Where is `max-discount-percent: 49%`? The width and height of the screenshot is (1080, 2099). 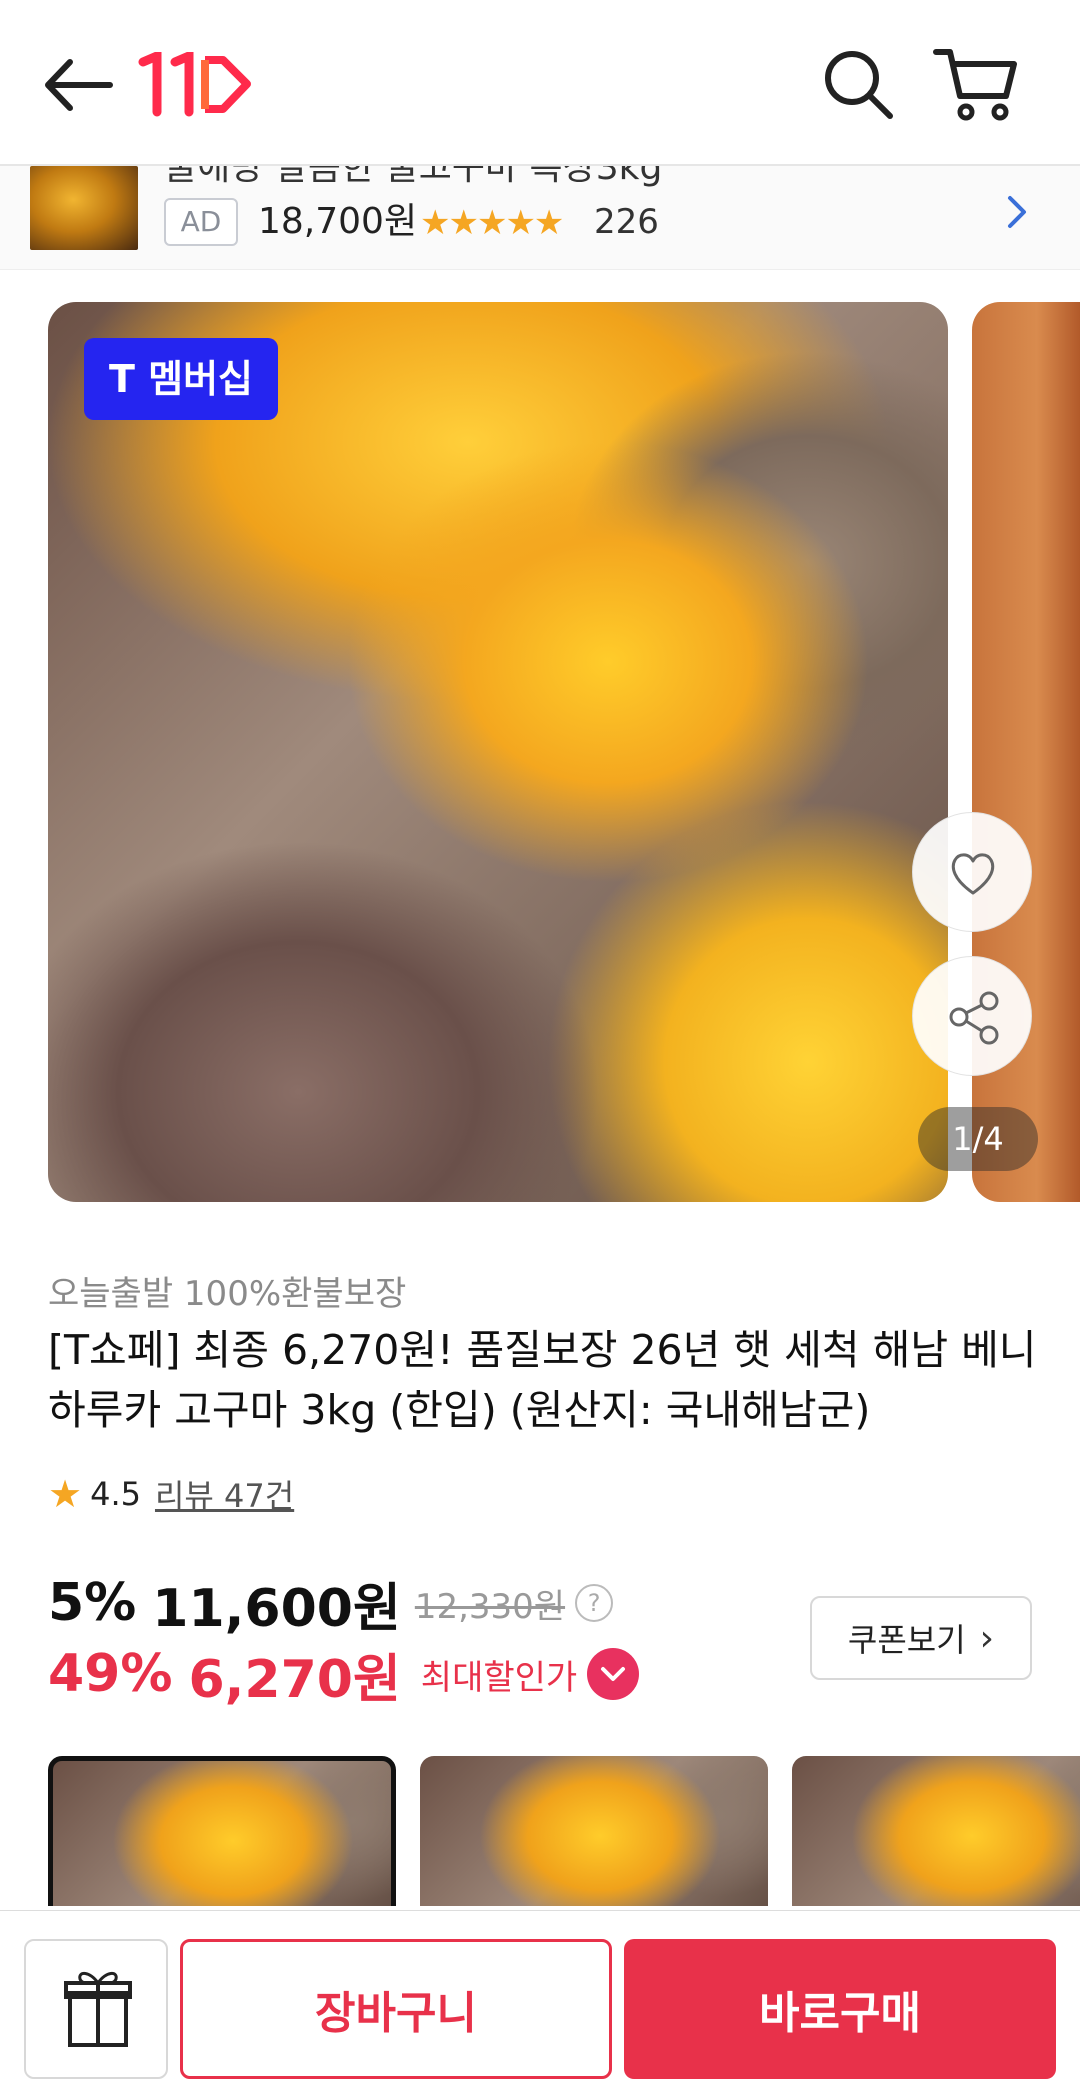
max-discount-percent: 49% is located at coordinates (110, 1674).